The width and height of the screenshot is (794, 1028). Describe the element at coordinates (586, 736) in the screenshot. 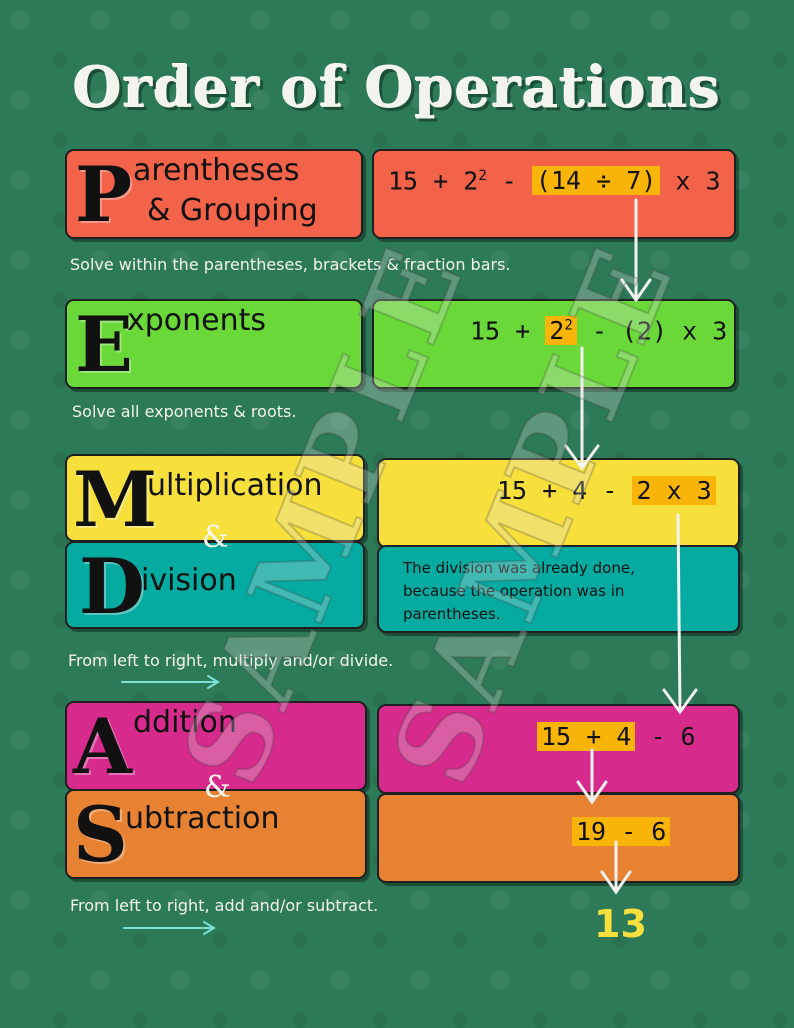

I see `highlighted-term: 15 + 4` at that location.